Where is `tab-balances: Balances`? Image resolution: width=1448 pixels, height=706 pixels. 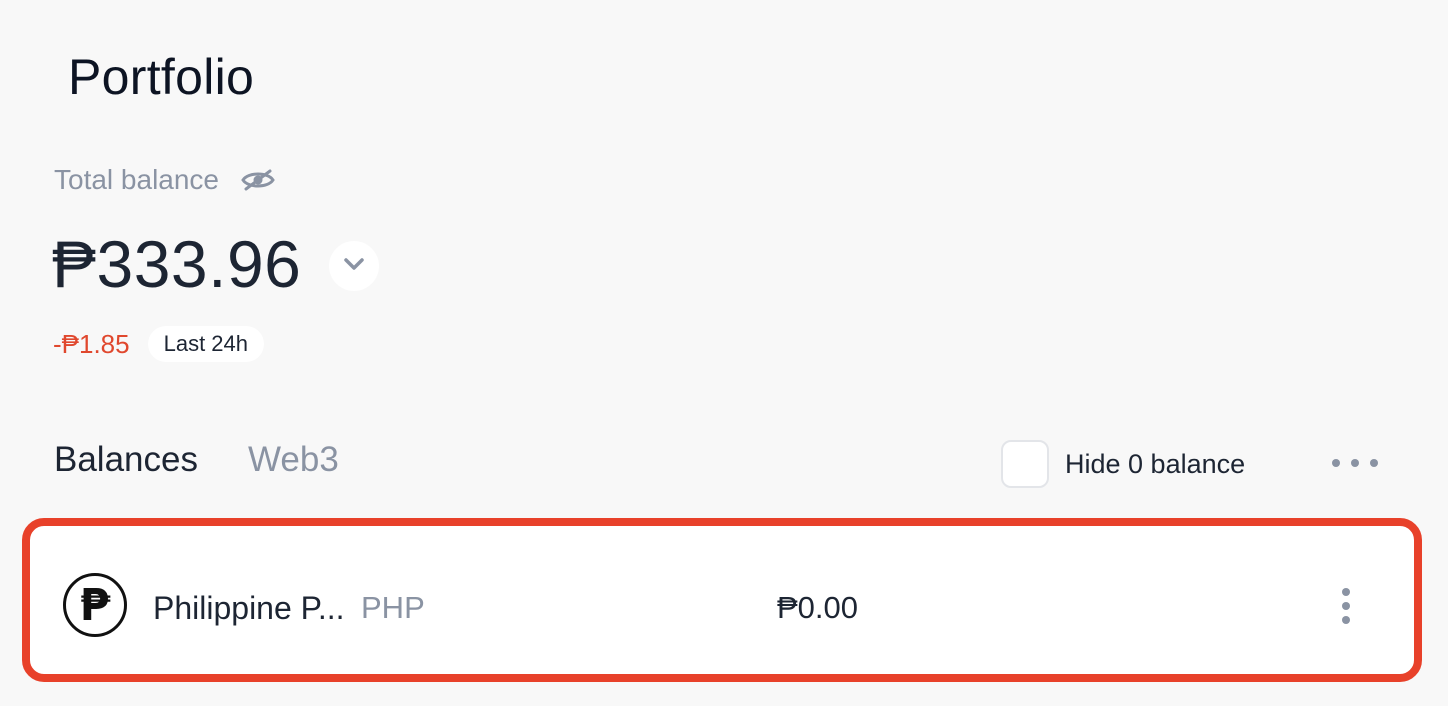 tab-balances: Balances is located at coordinates (126, 460).